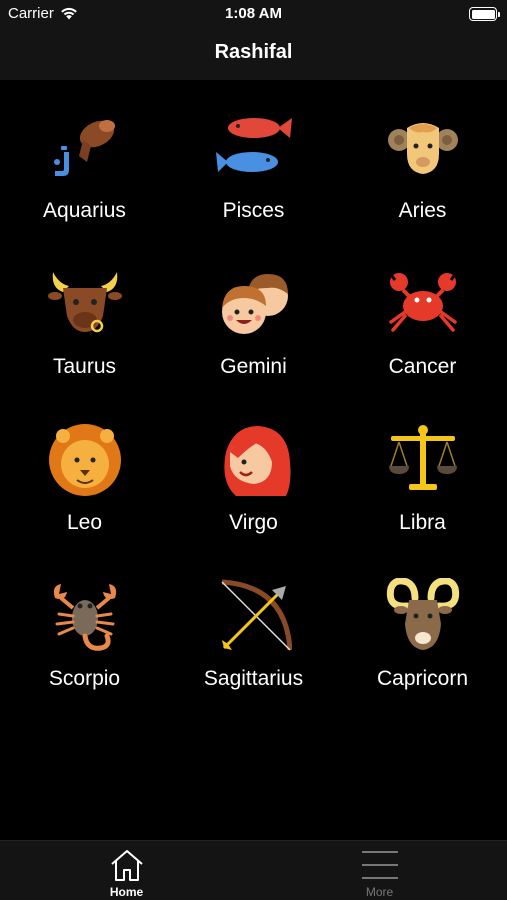 The width and height of the screenshot is (507, 900). Describe the element at coordinates (84, 366) in the screenshot. I see `zodiac-label: Taurus` at that location.